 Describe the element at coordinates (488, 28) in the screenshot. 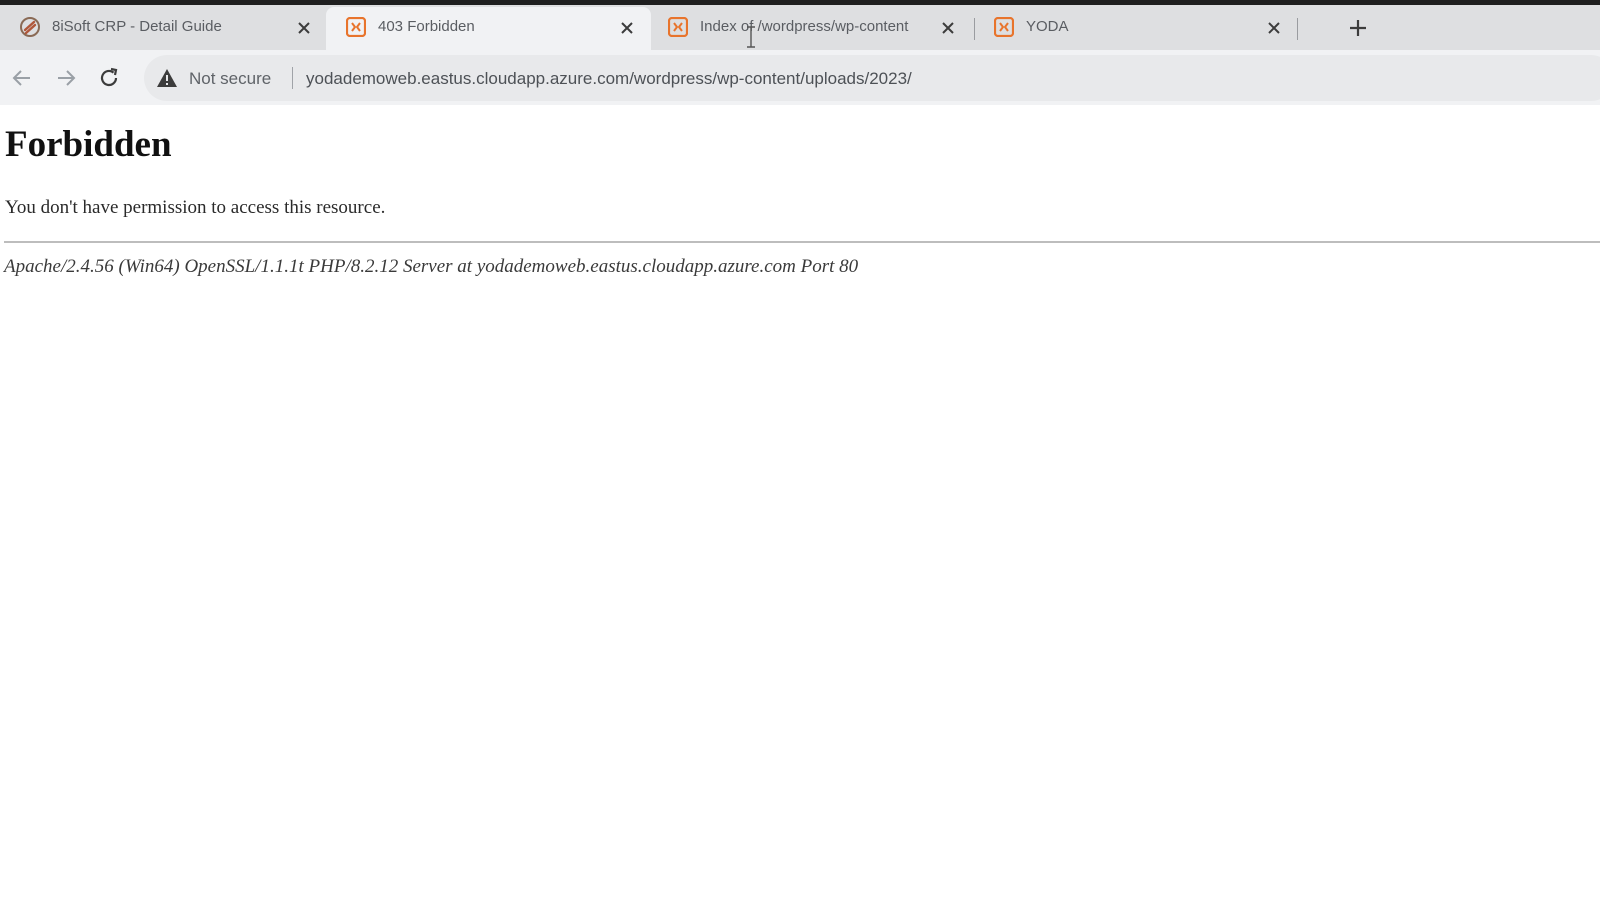

I see `tab-403-forbidden: 403 Forbidden` at that location.